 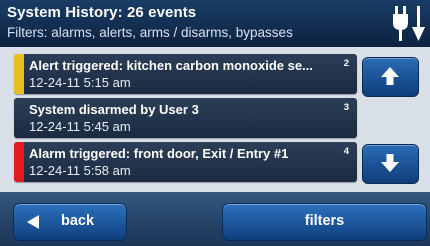 I want to click on filters-button-label: filters, so click(x=324, y=221).